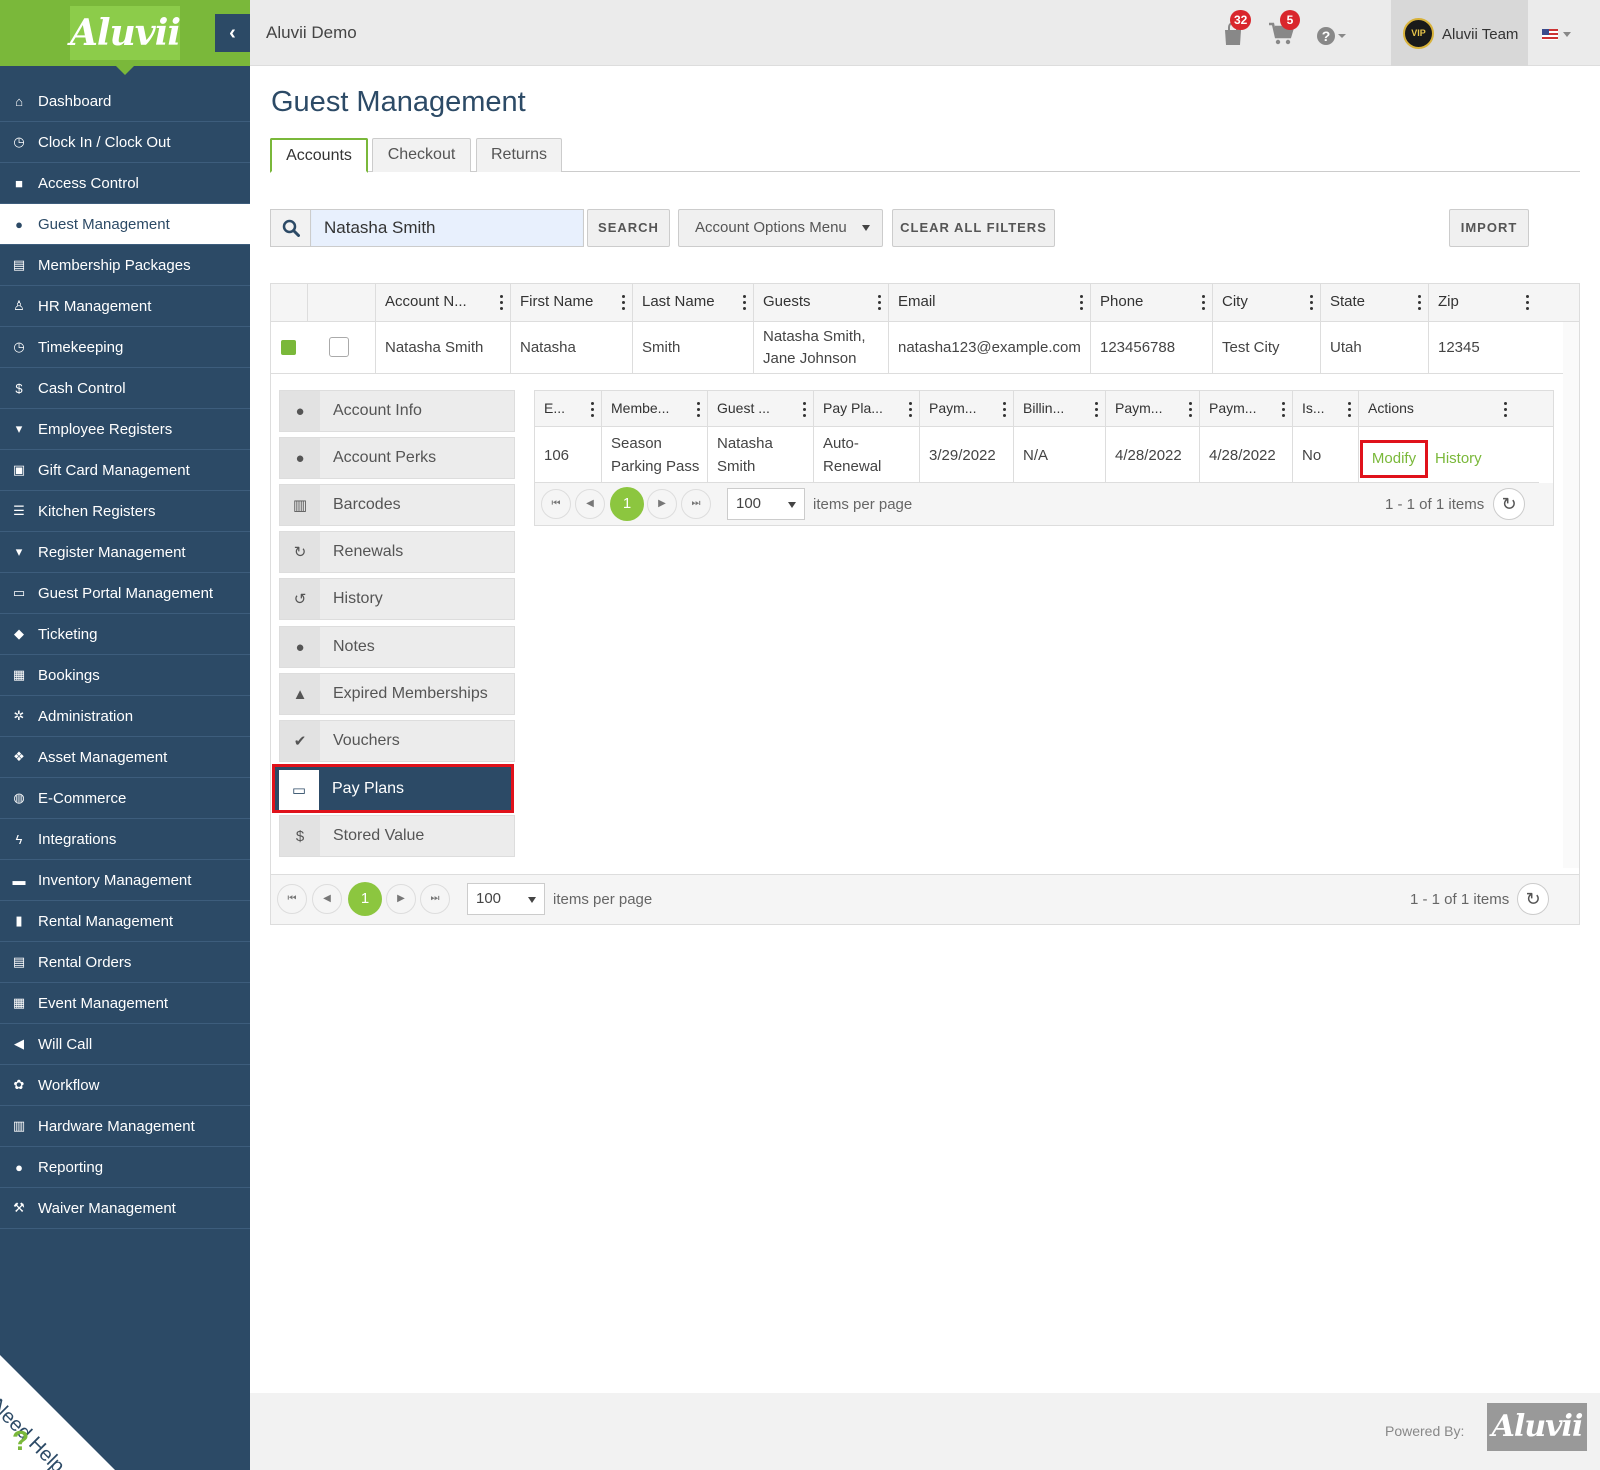 The width and height of the screenshot is (1600, 1470). Describe the element at coordinates (125, 347) in the screenshot. I see `sidebar-item-timekeeping: ◷ Timekeeping` at that location.